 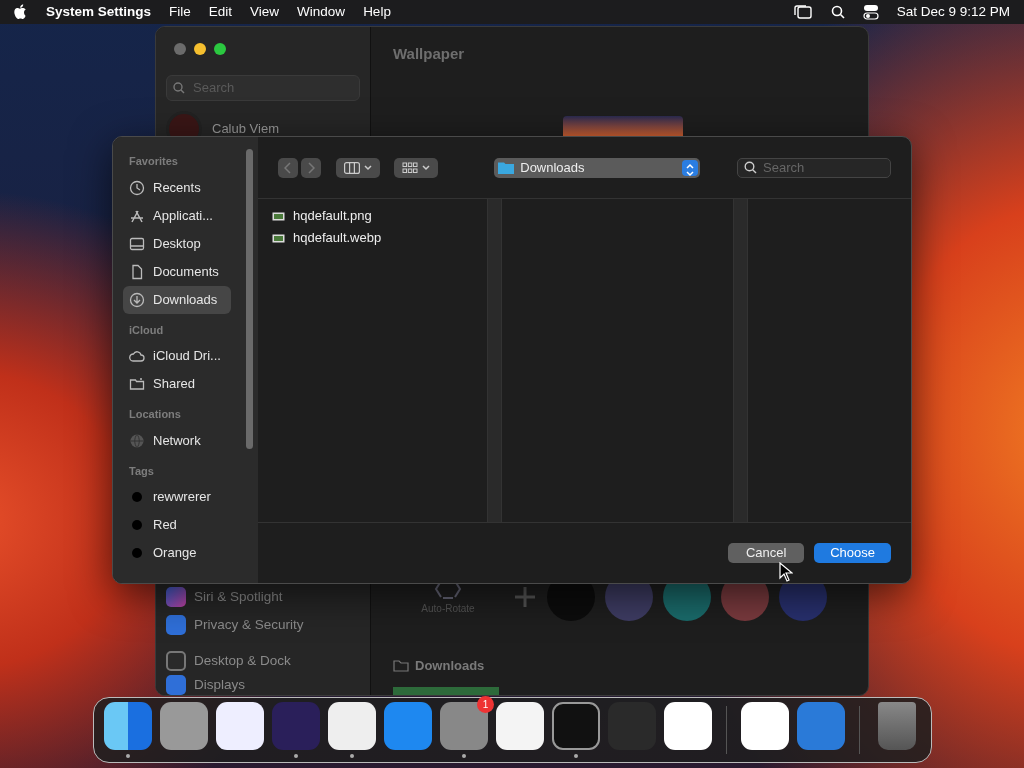 I want to click on sidebar-item: Recents, so click(x=177, y=187).